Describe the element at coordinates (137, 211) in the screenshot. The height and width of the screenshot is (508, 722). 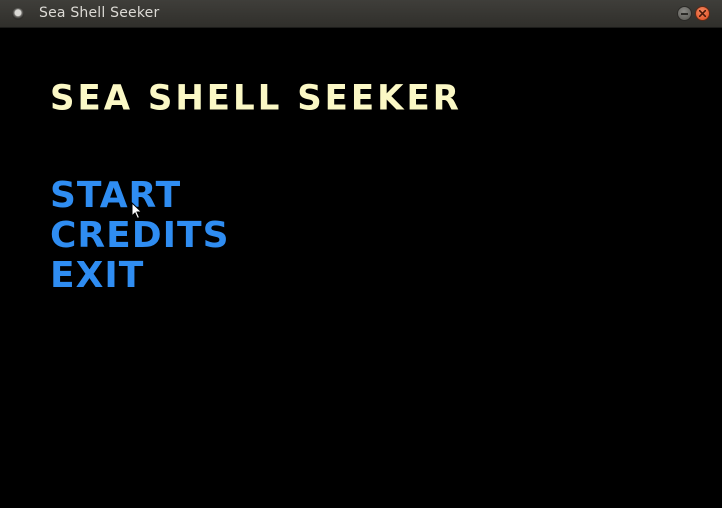
I see `mouse-pointer-icon` at that location.